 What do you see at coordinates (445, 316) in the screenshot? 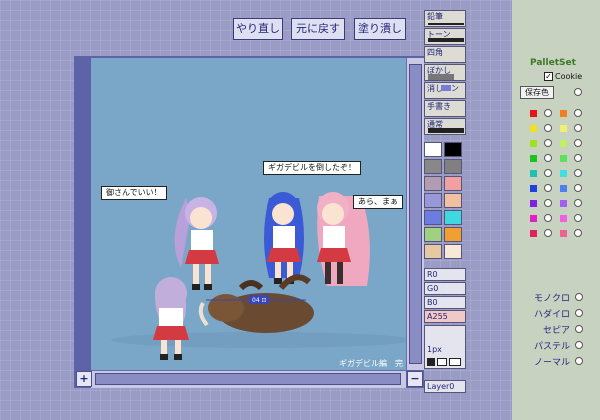
I see `alpha-slider: A255` at bounding box center [445, 316].